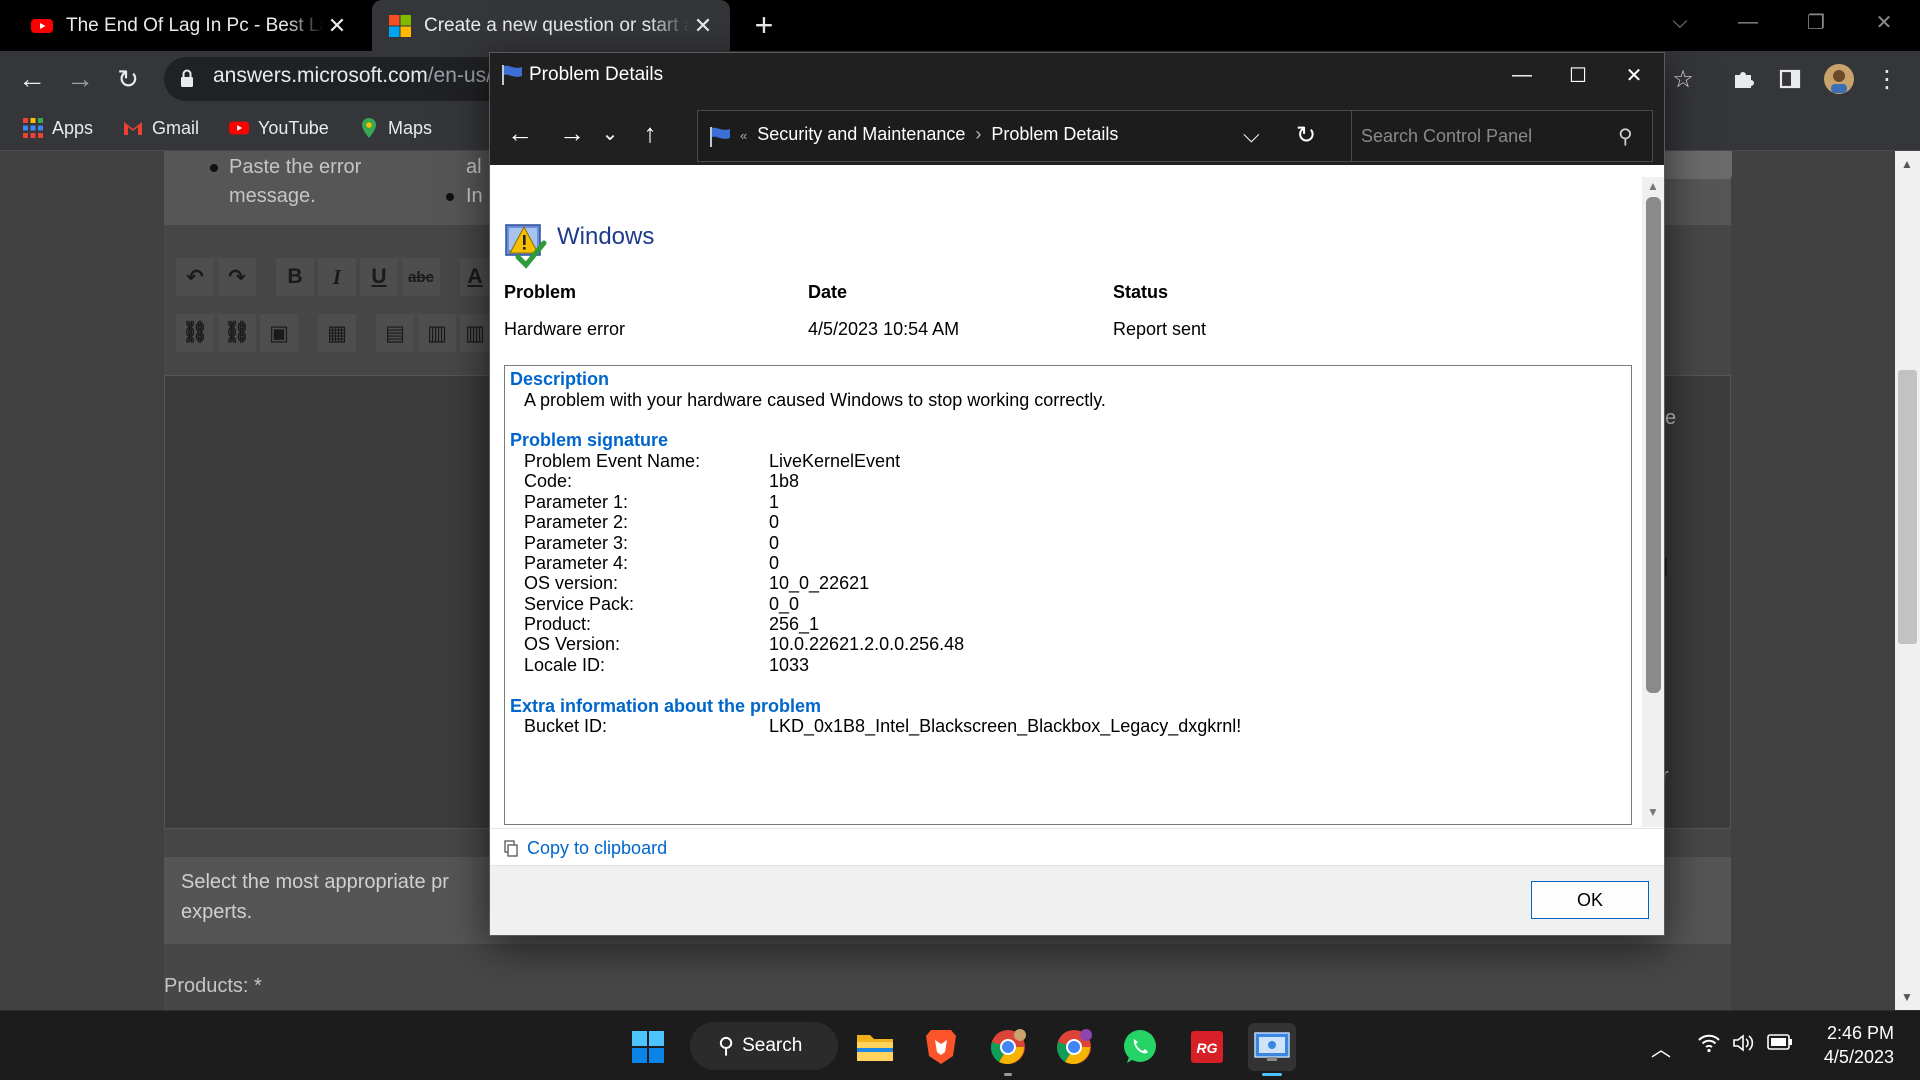  I want to click on window-title-bar: Problem Details — ☐ ✕, so click(1077, 75).